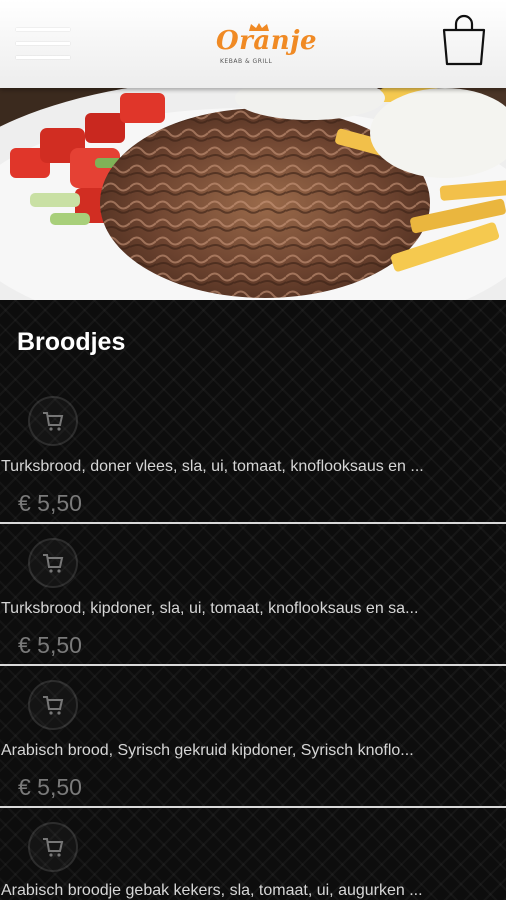 The width and height of the screenshot is (506, 900). Describe the element at coordinates (71, 342) in the screenshot. I see `section-title: Broodjes` at that location.